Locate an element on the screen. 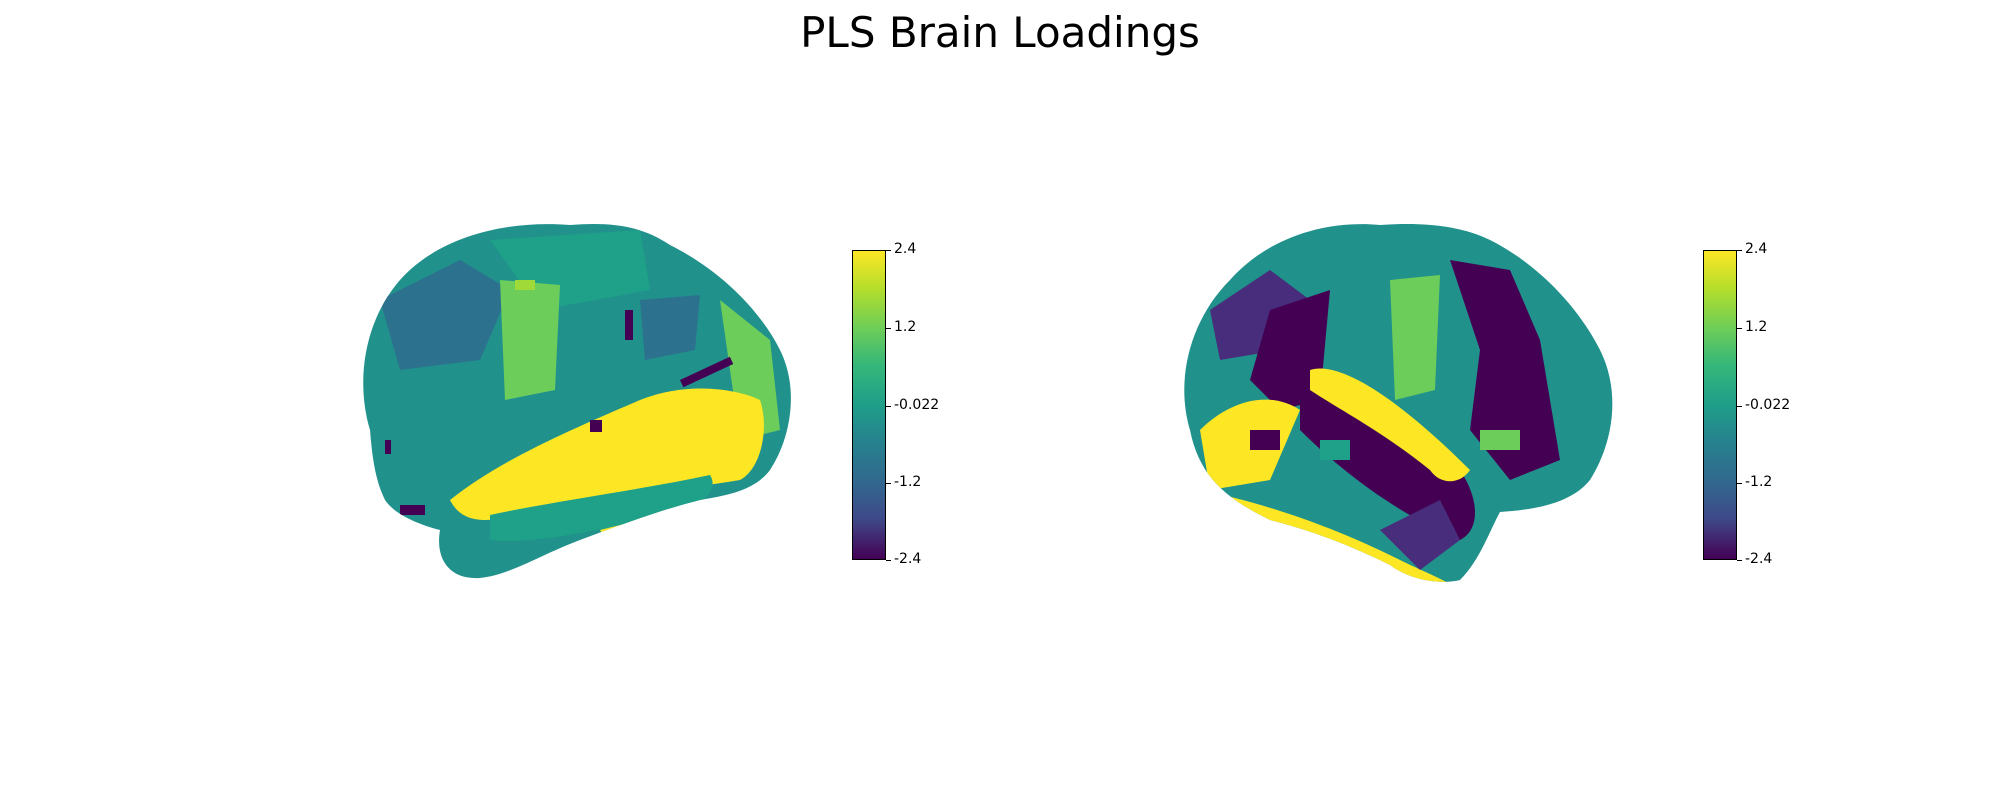 This screenshot has width=2000, height=800. left-hemisphere-surface is located at coordinates (577, 401).